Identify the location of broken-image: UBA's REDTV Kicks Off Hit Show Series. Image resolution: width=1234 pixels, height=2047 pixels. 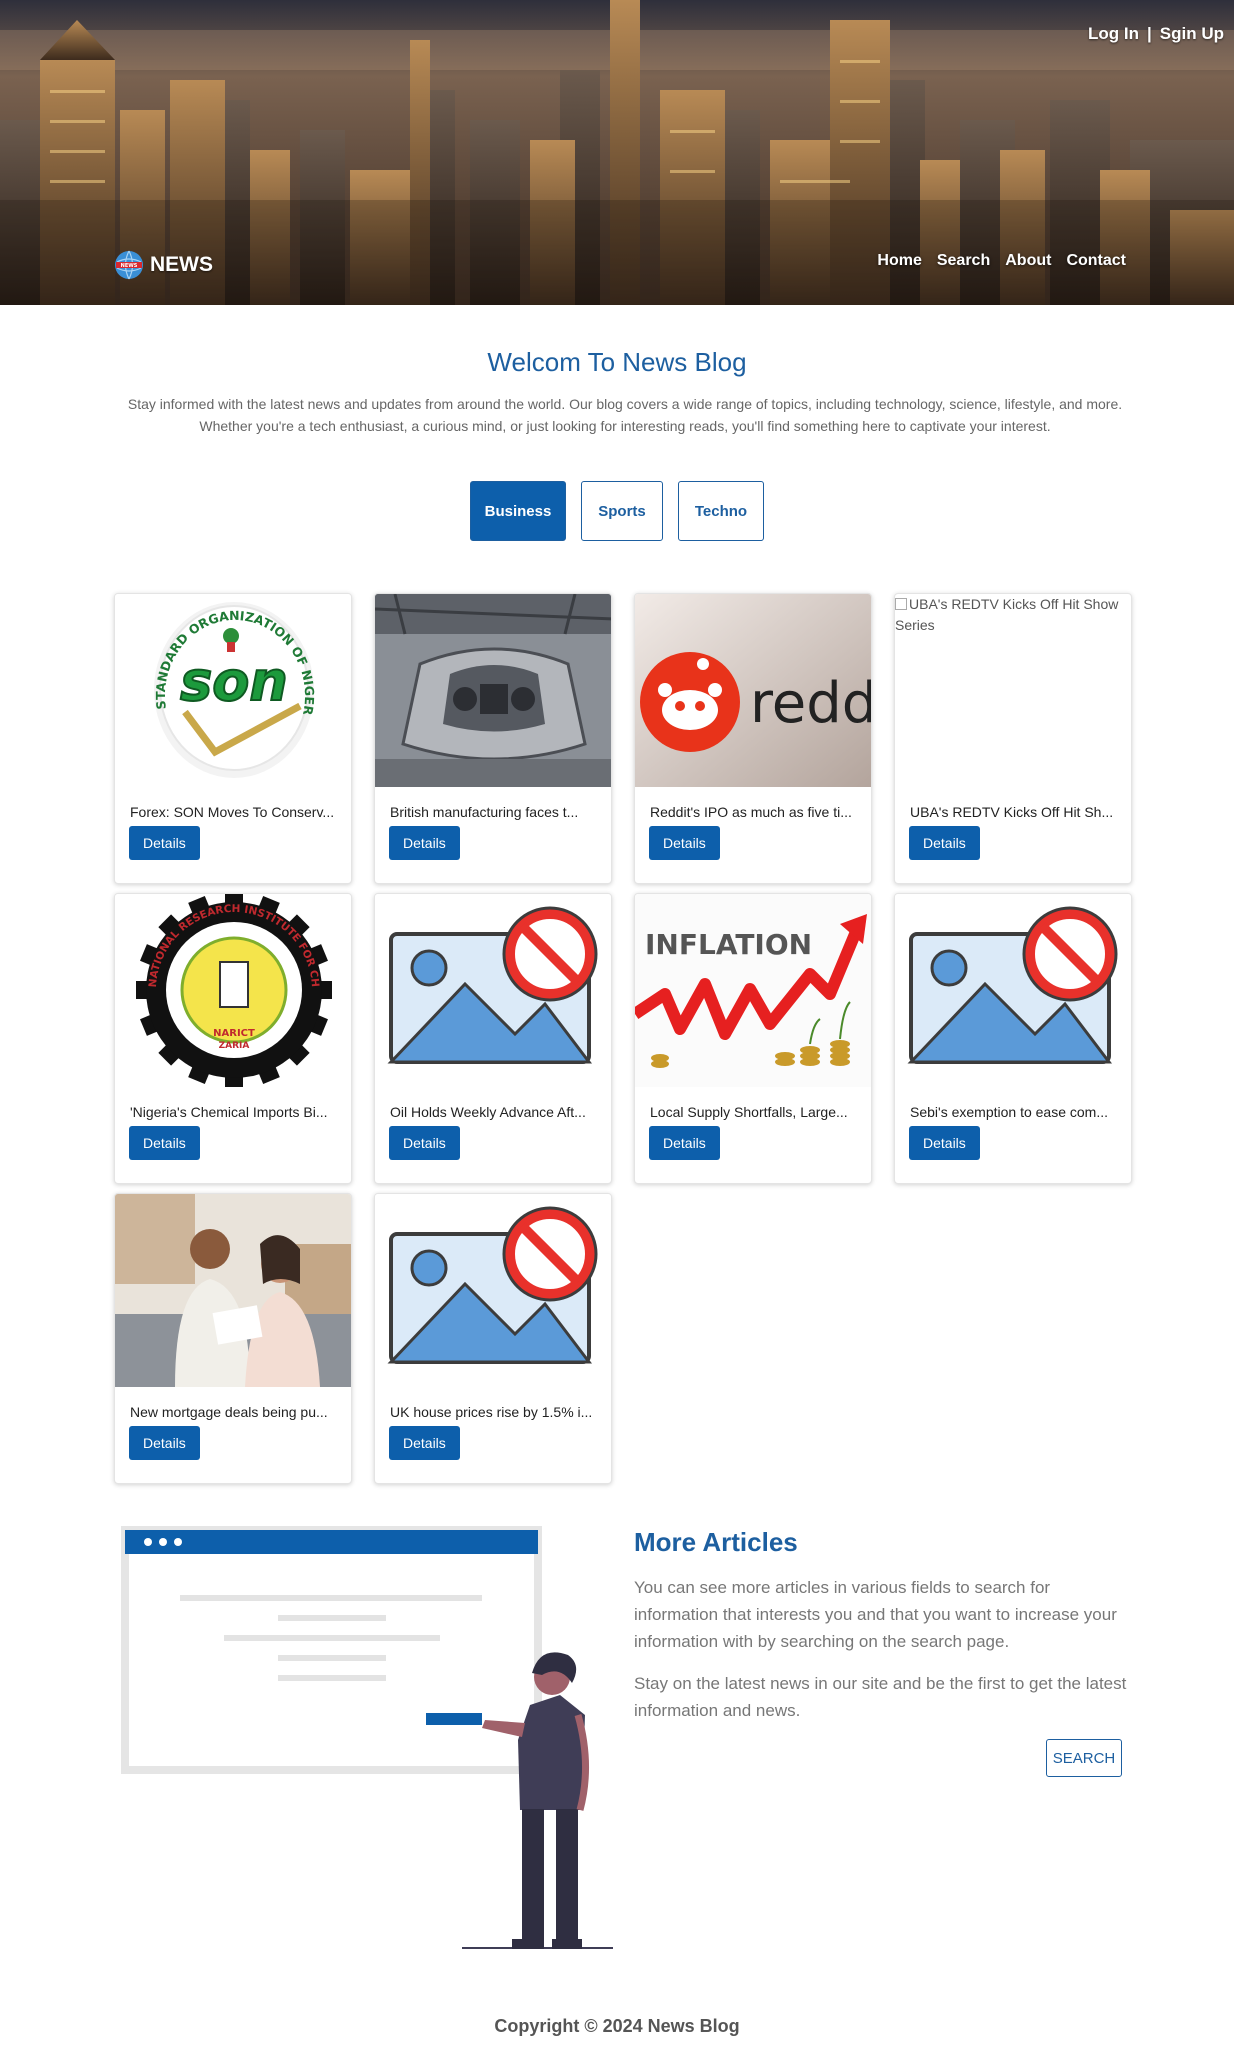
(1013, 615).